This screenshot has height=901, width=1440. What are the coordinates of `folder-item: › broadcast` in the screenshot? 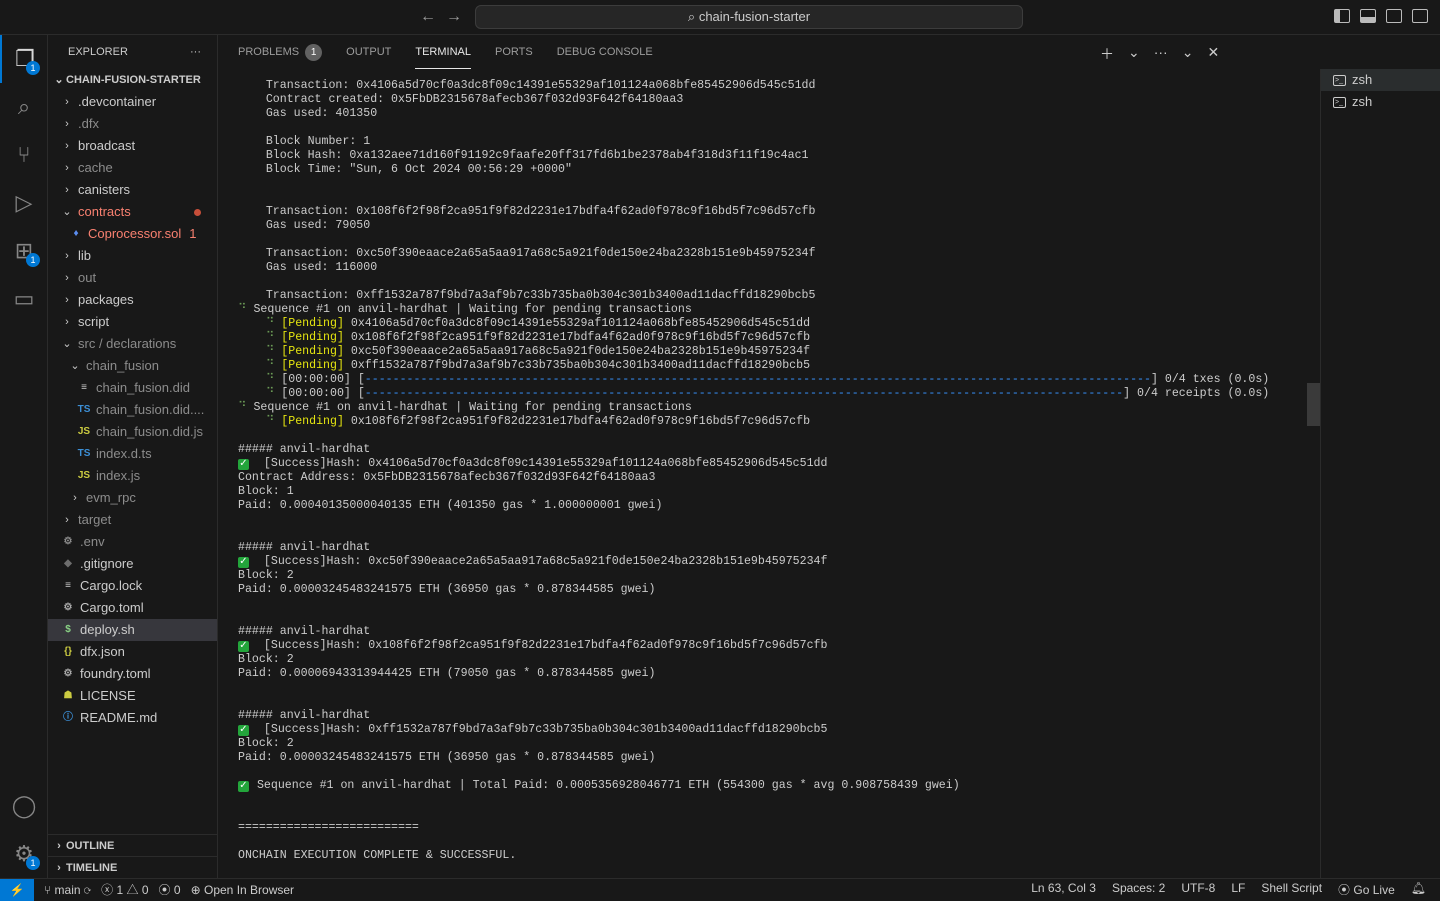 It's located at (132, 146).